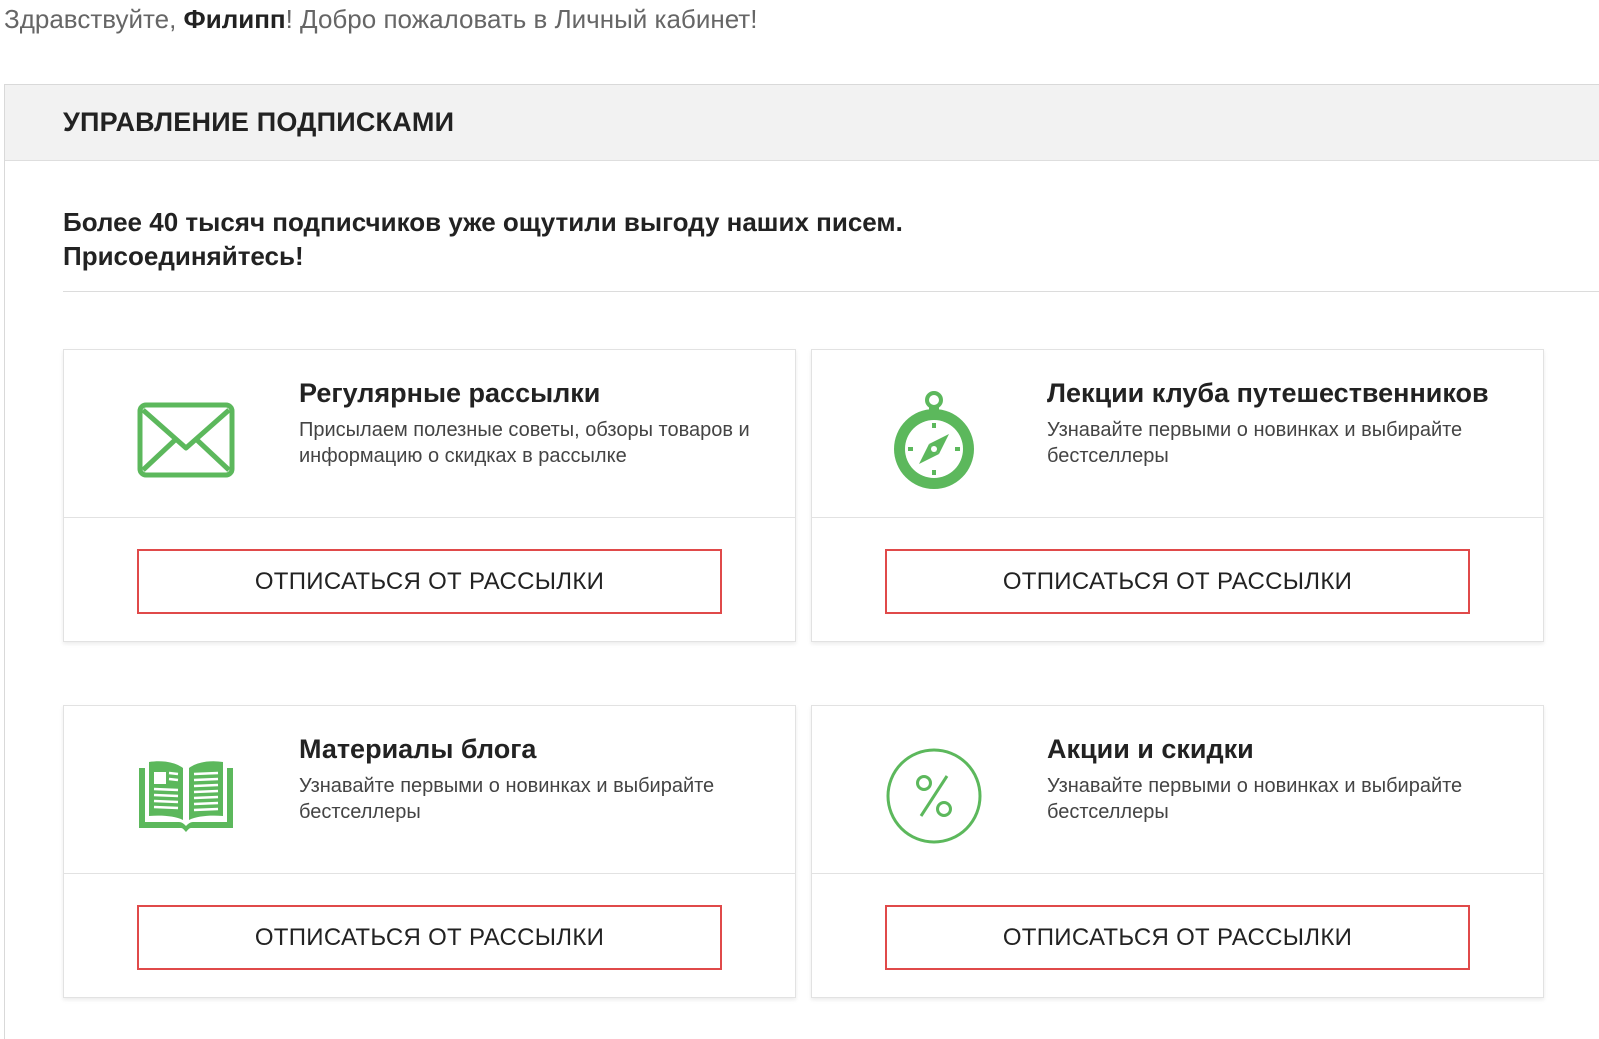  Describe the element at coordinates (802, 123) in the screenshot. I see `panel-header: УПРАВЛЕНИЕ ПОДПИСКАМИ` at that location.